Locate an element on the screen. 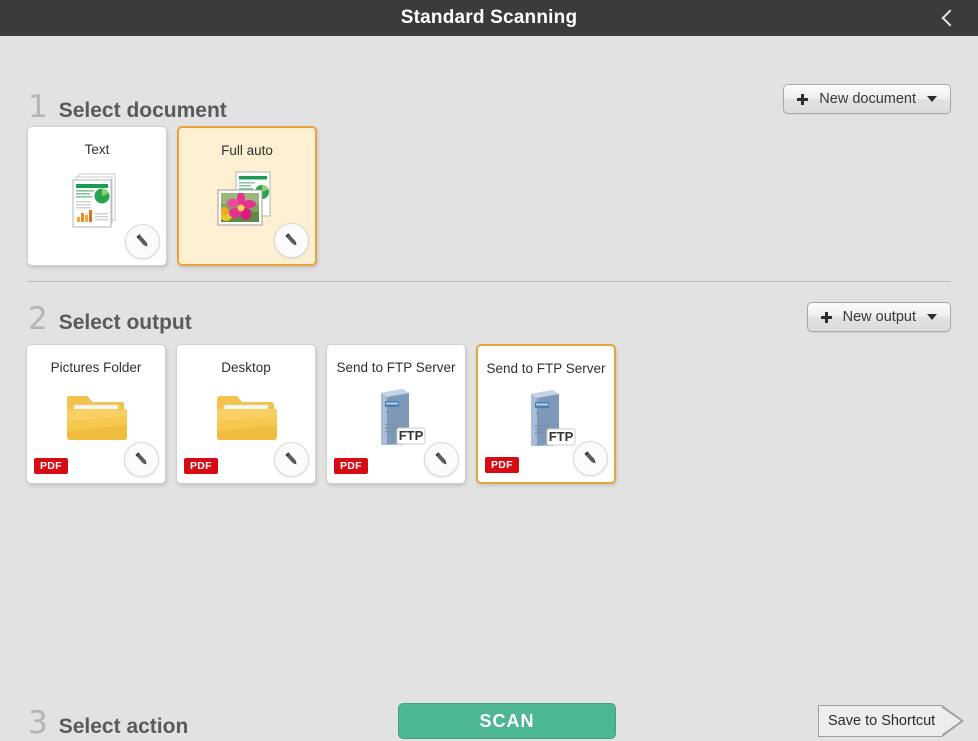 The height and width of the screenshot is (741, 978). section-divider is located at coordinates (489, 281).